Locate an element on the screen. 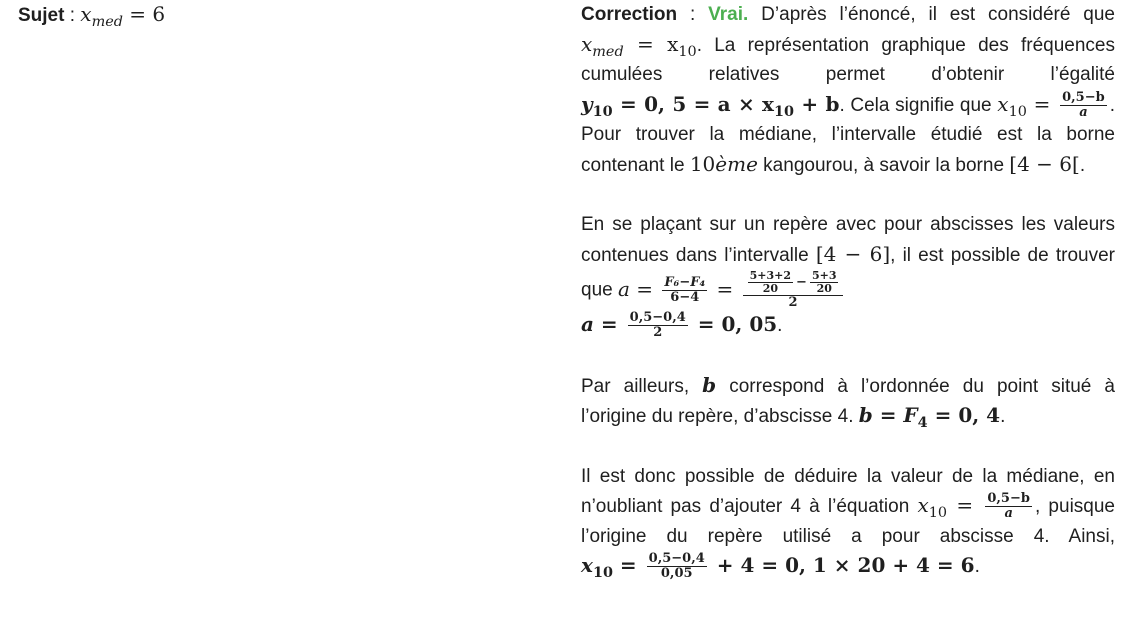  math-eq: = 0, 4 is located at coordinates (964, 415).